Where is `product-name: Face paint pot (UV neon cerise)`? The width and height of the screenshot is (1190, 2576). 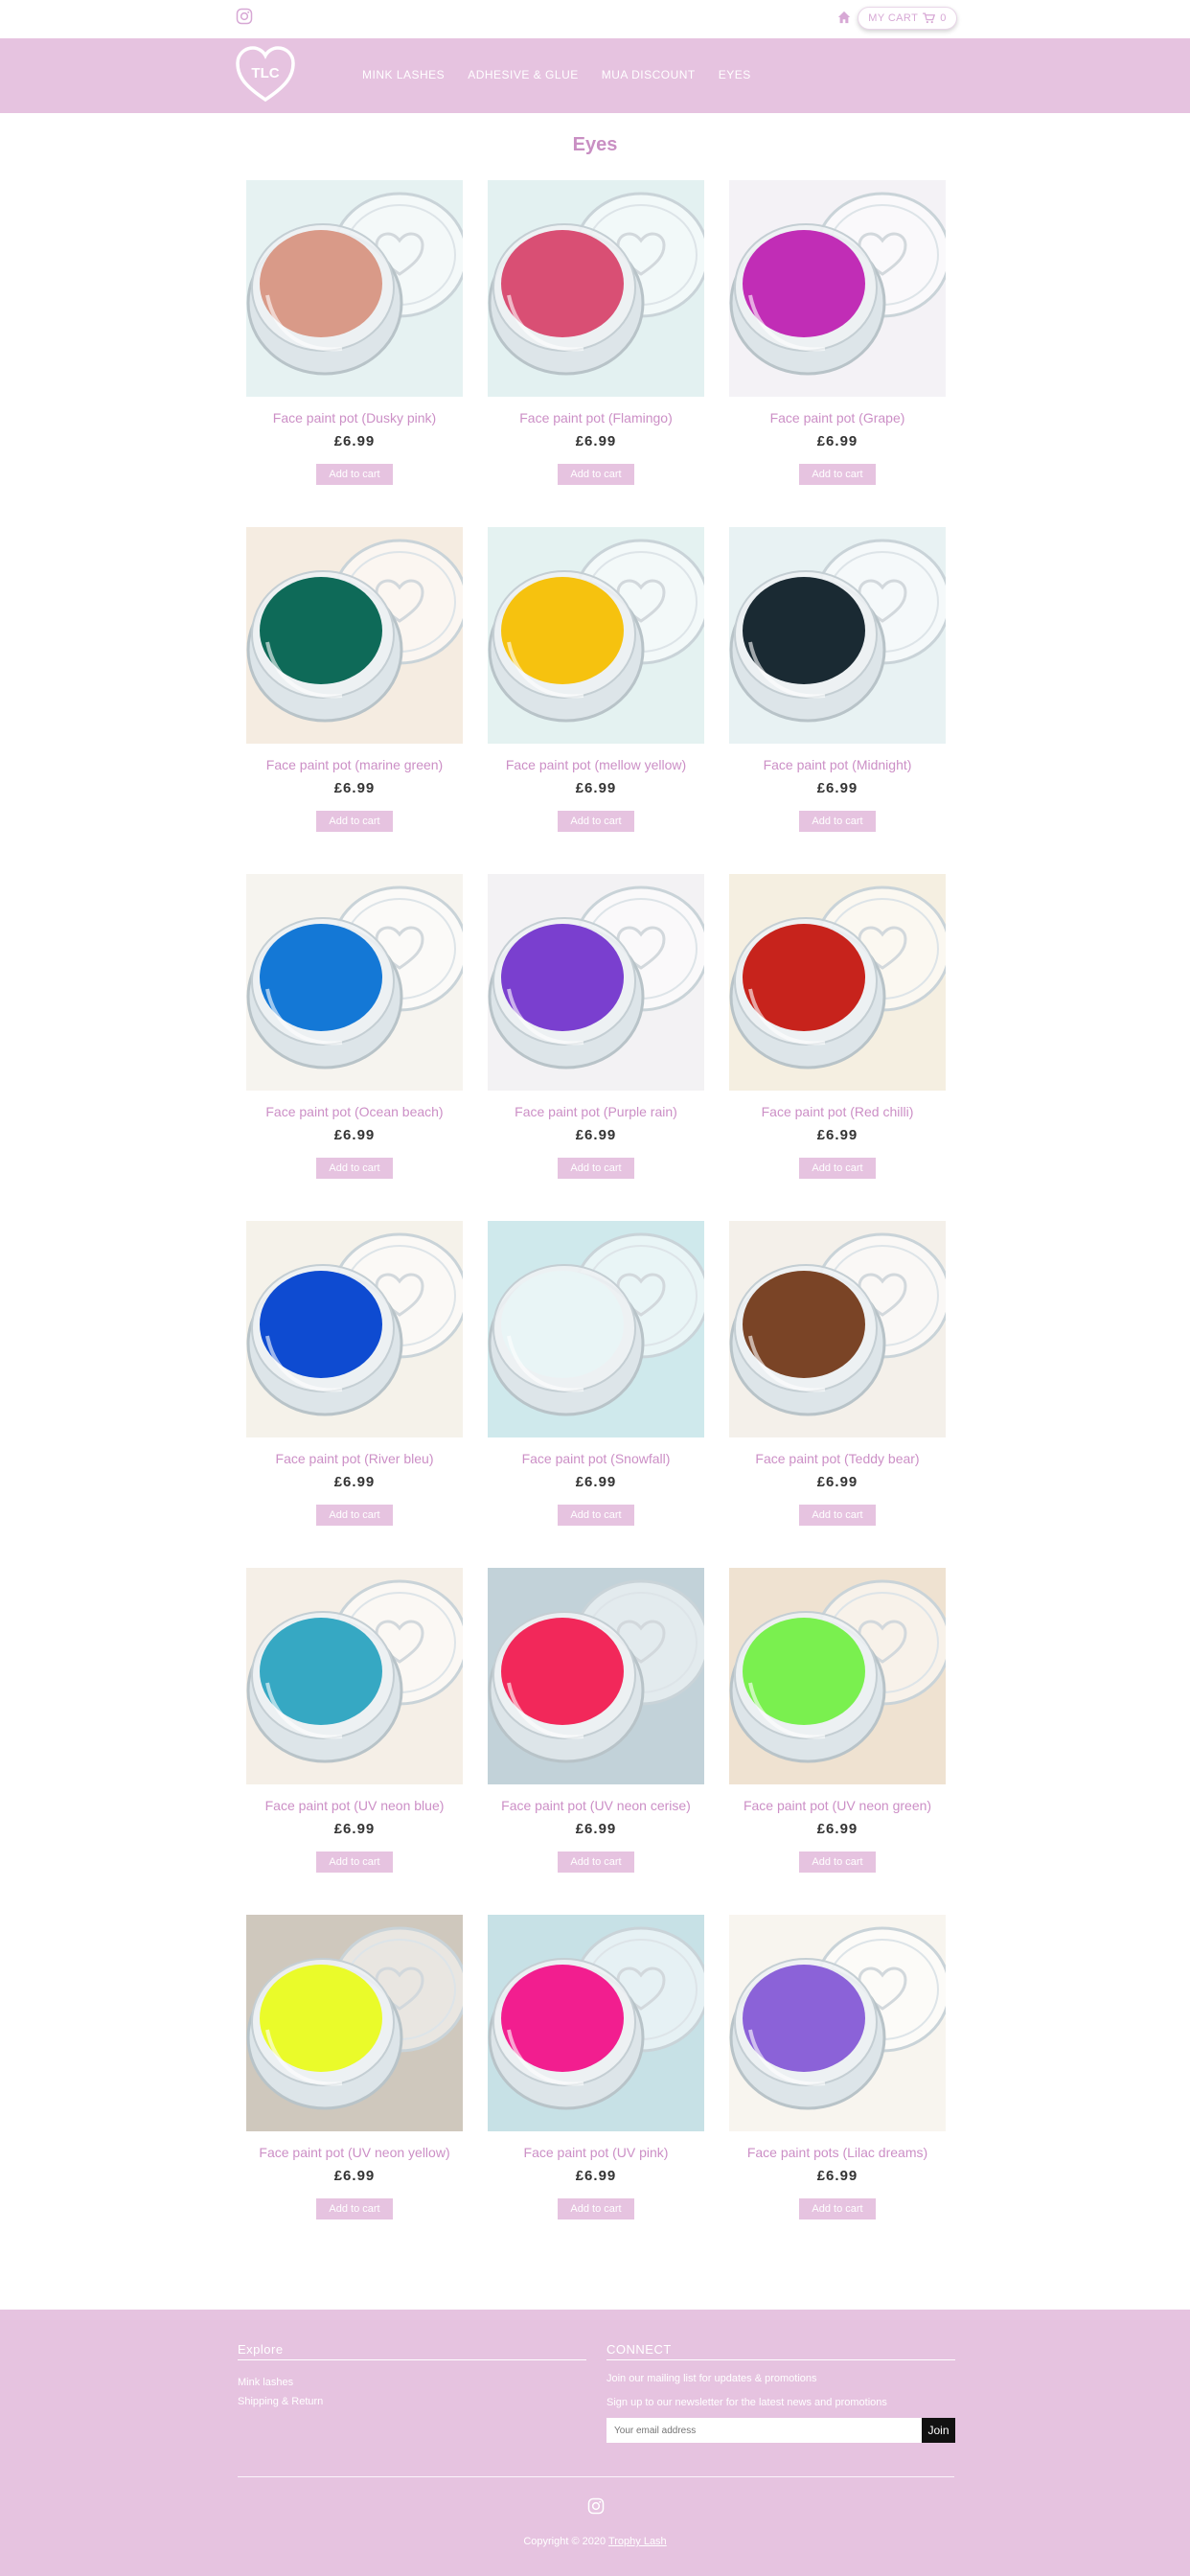 product-name: Face paint pot (UV neon cerise) is located at coordinates (596, 1805).